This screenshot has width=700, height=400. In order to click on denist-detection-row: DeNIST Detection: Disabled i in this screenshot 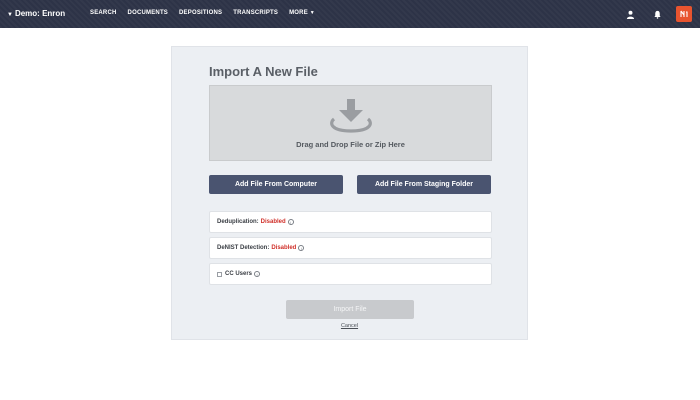, I will do `click(350, 248)`.